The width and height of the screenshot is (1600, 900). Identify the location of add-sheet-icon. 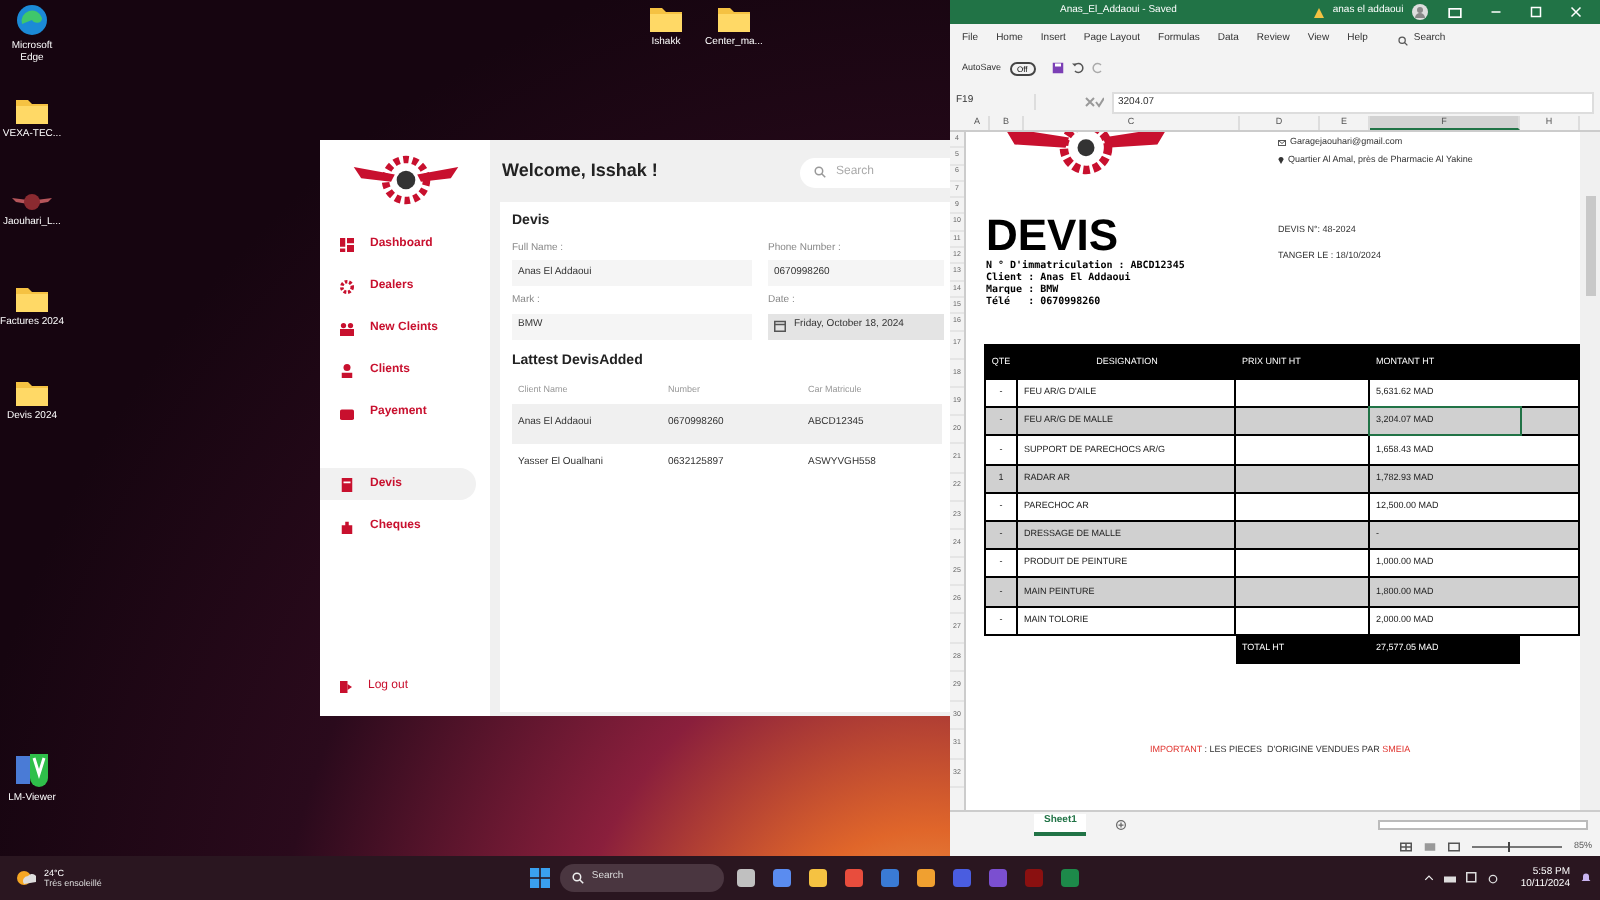
(1121, 824).